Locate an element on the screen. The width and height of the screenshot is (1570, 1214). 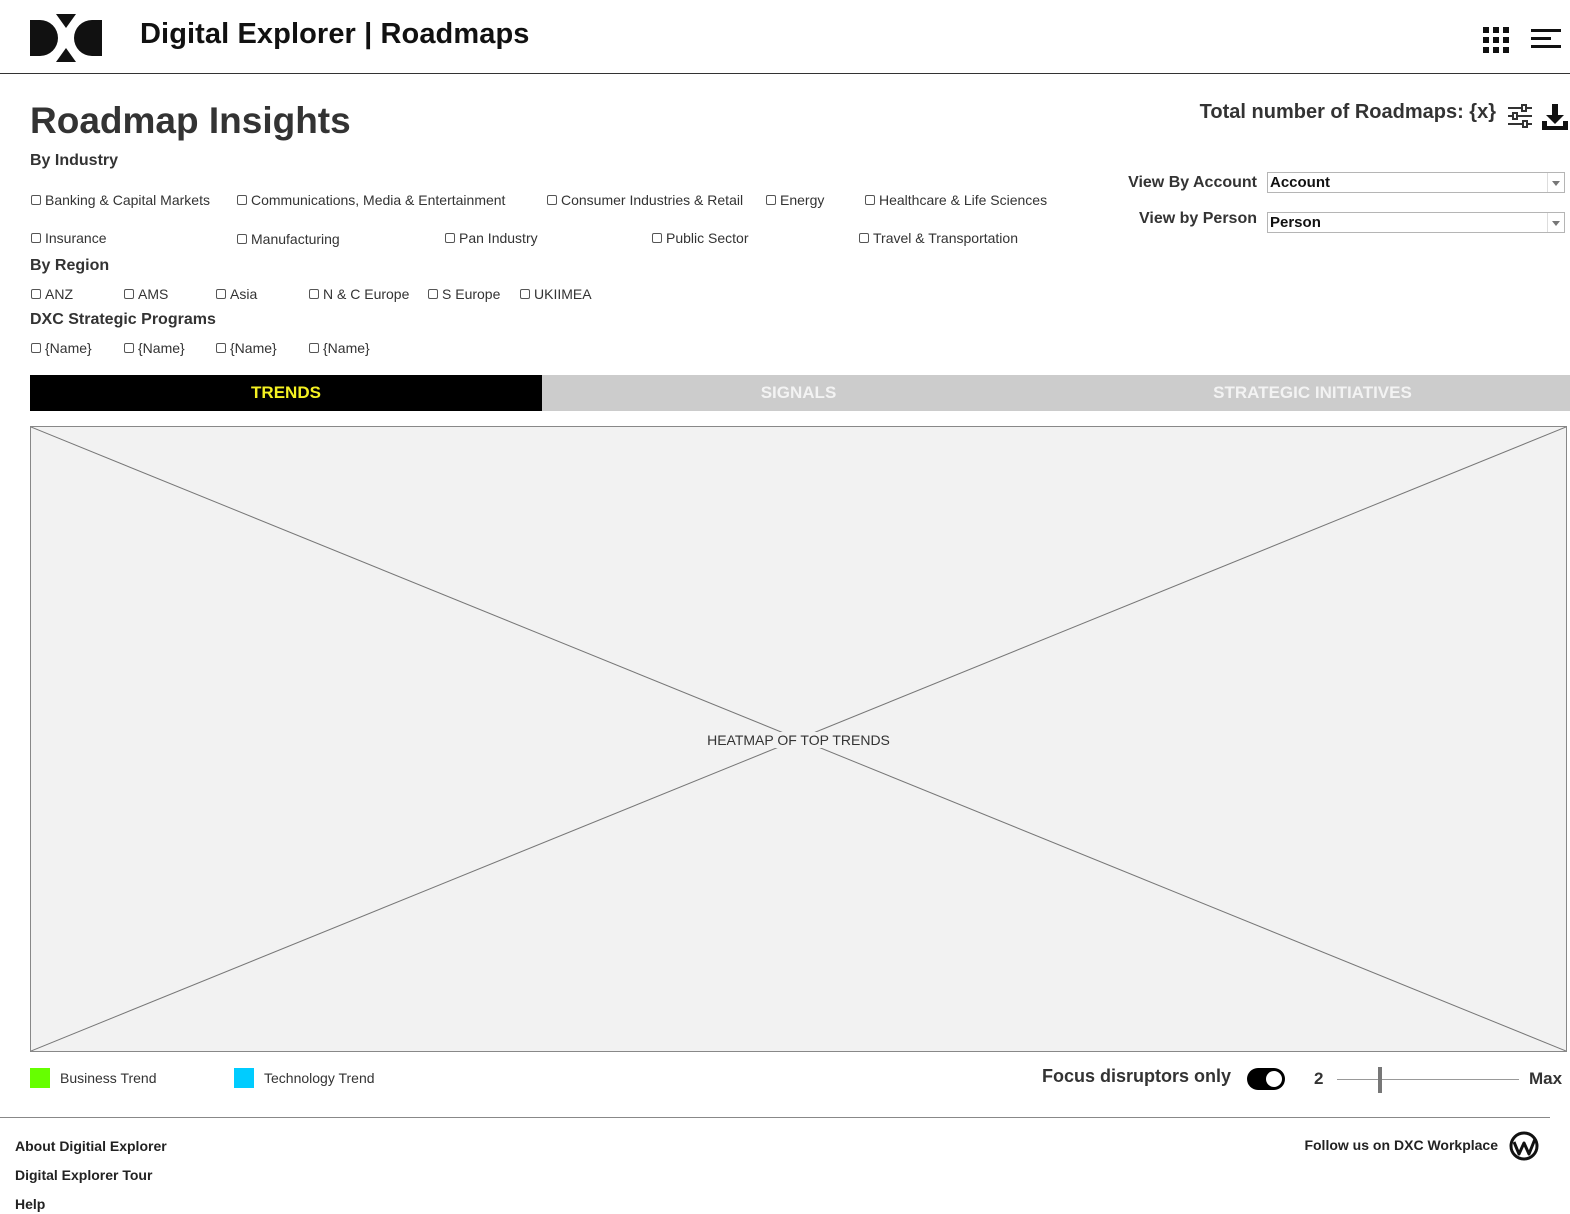
checkbox-label: Travel & Transportation is located at coordinates (945, 238).